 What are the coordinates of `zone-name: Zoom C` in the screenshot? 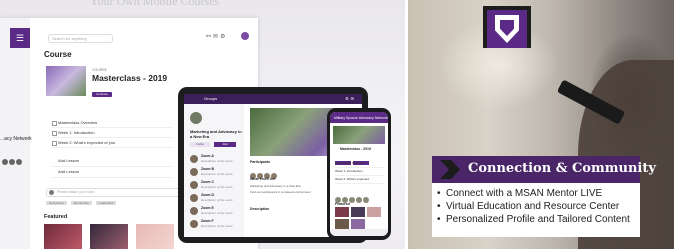 It's located at (208, 182).